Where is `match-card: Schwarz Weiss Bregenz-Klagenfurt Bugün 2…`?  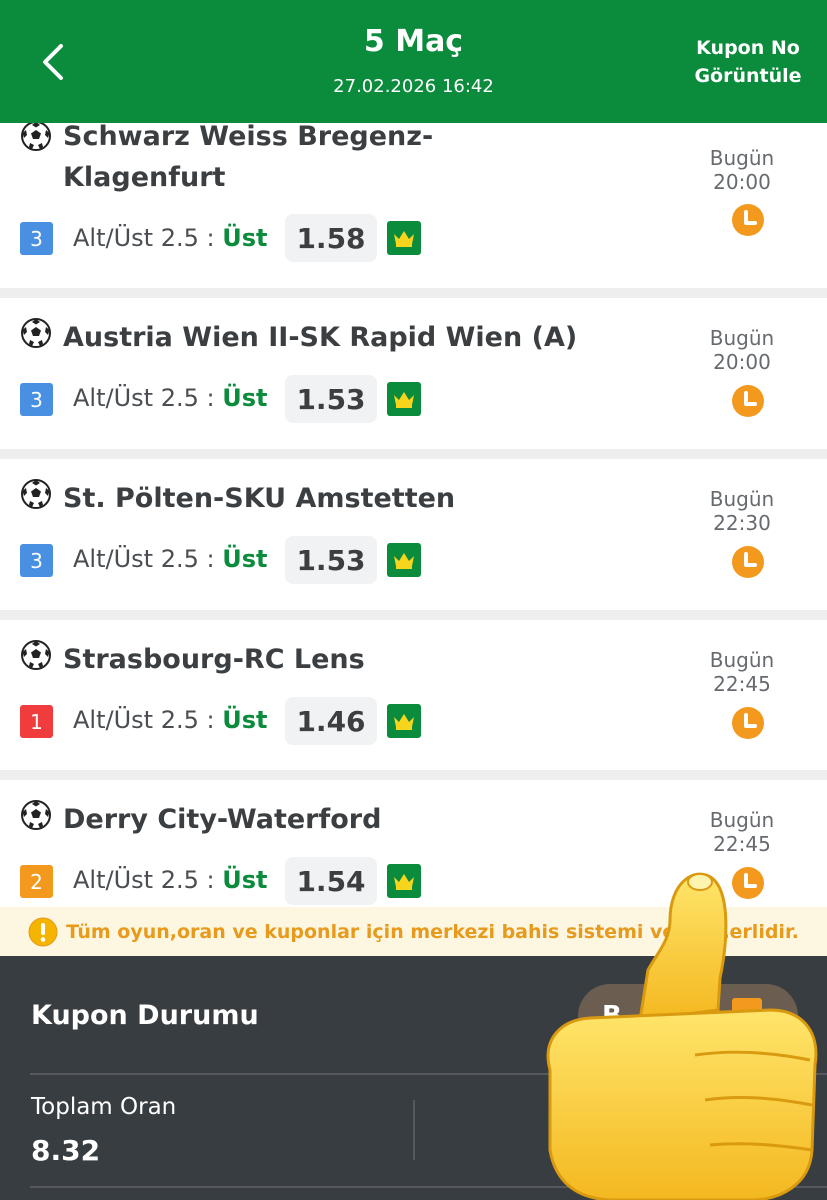 match-card: Schwarz Weiss Bregenz-Klagenfurt Bugün 2… is located at coordinates (413, 199).